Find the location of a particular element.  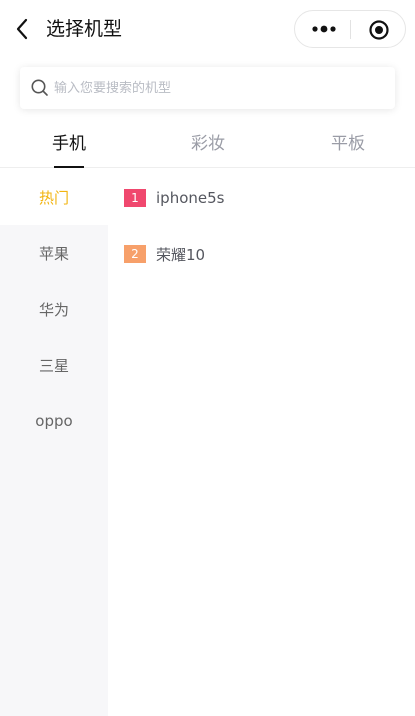

target-icon is located at coordinates (379, 30).